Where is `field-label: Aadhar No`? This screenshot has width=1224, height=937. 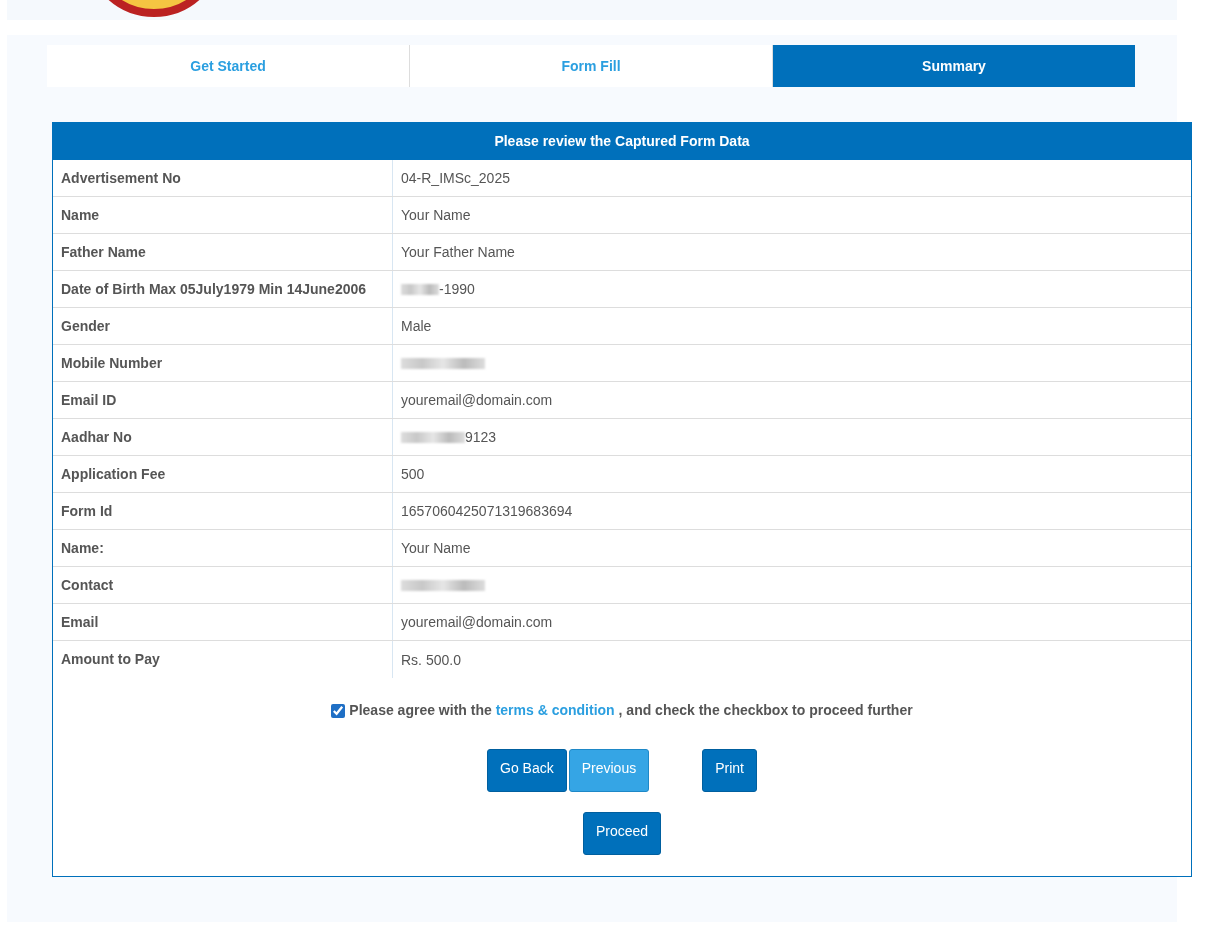 field-label: Aadhar No is located at coordinates (223, 437).